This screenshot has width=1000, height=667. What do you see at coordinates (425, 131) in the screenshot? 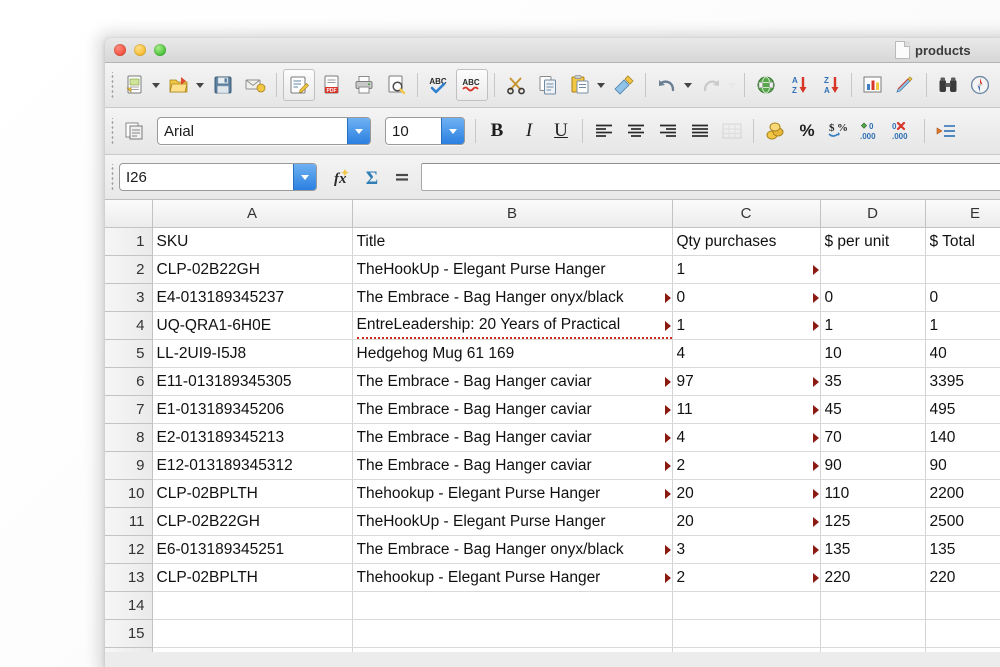
I see `font-size-combo: 10` at bounding box center [425, 131].